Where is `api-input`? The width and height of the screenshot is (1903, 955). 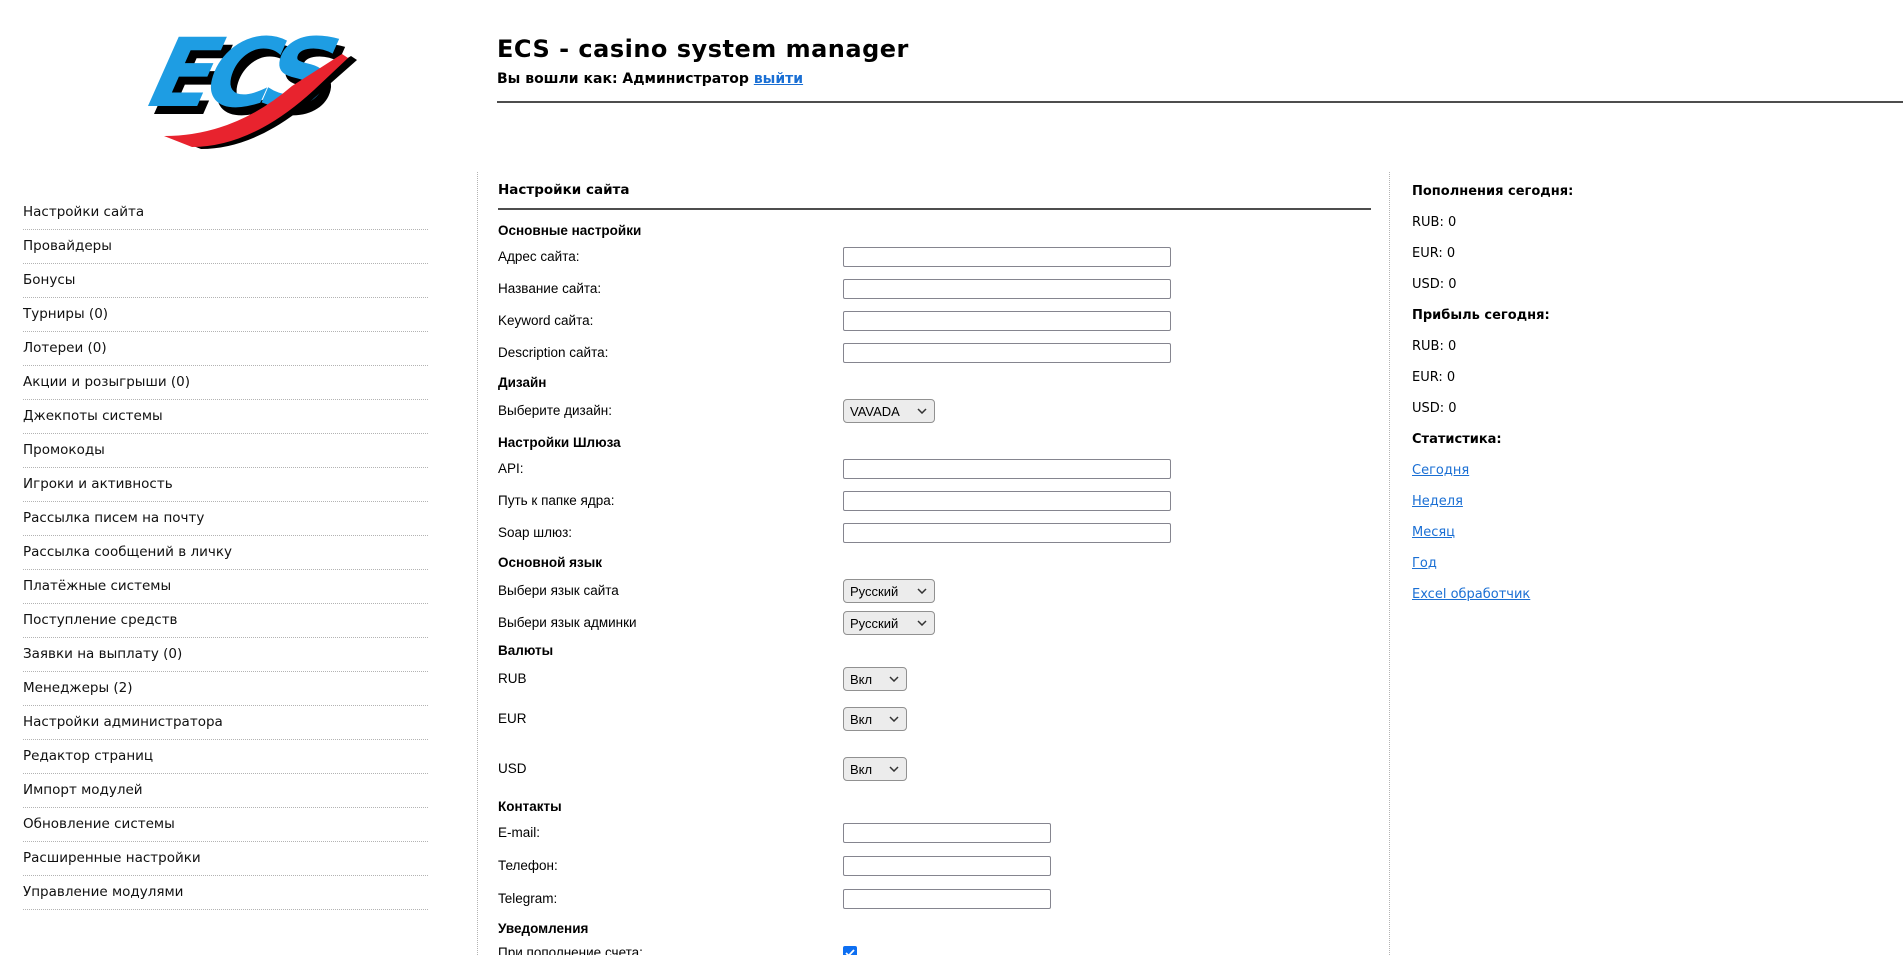
api-input is located at coordinates (1007, 469).